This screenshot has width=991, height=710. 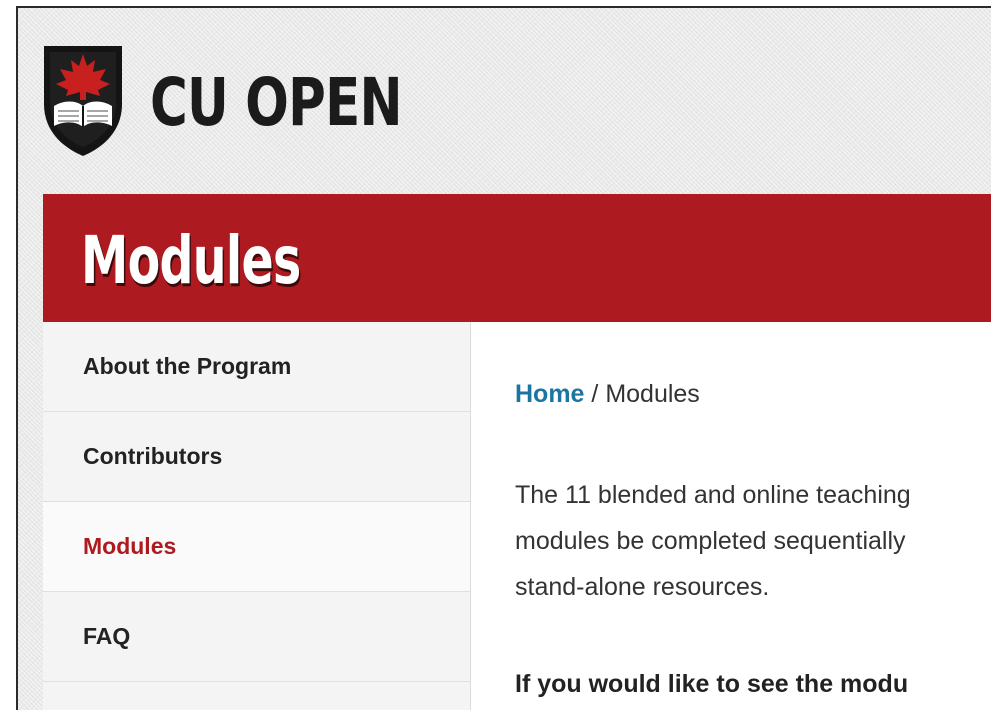 What do you see at coordinates (642, 587) in the screenshot?
I see `intro-line: stand-alone resources.` at bounding box center [642, 587].